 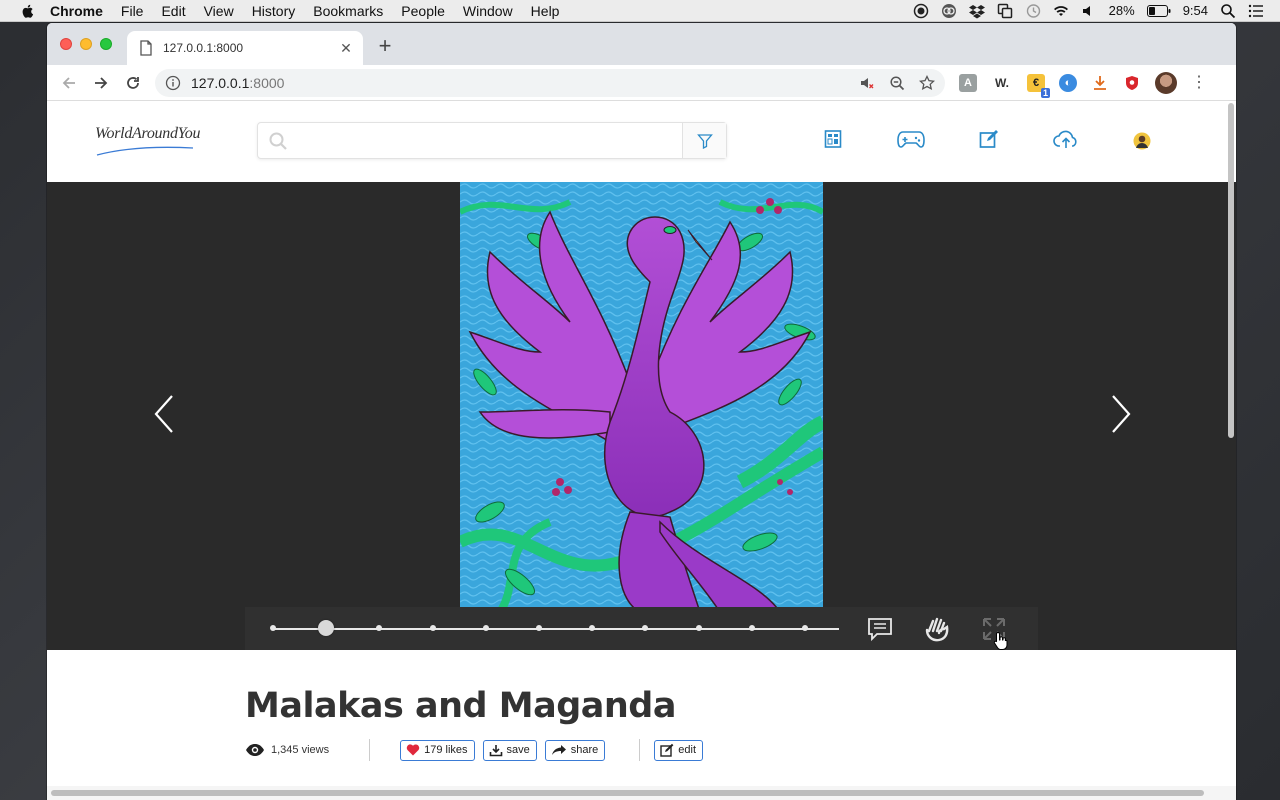 I want to click on sound-muted-icon, so click(x=867, y=83).